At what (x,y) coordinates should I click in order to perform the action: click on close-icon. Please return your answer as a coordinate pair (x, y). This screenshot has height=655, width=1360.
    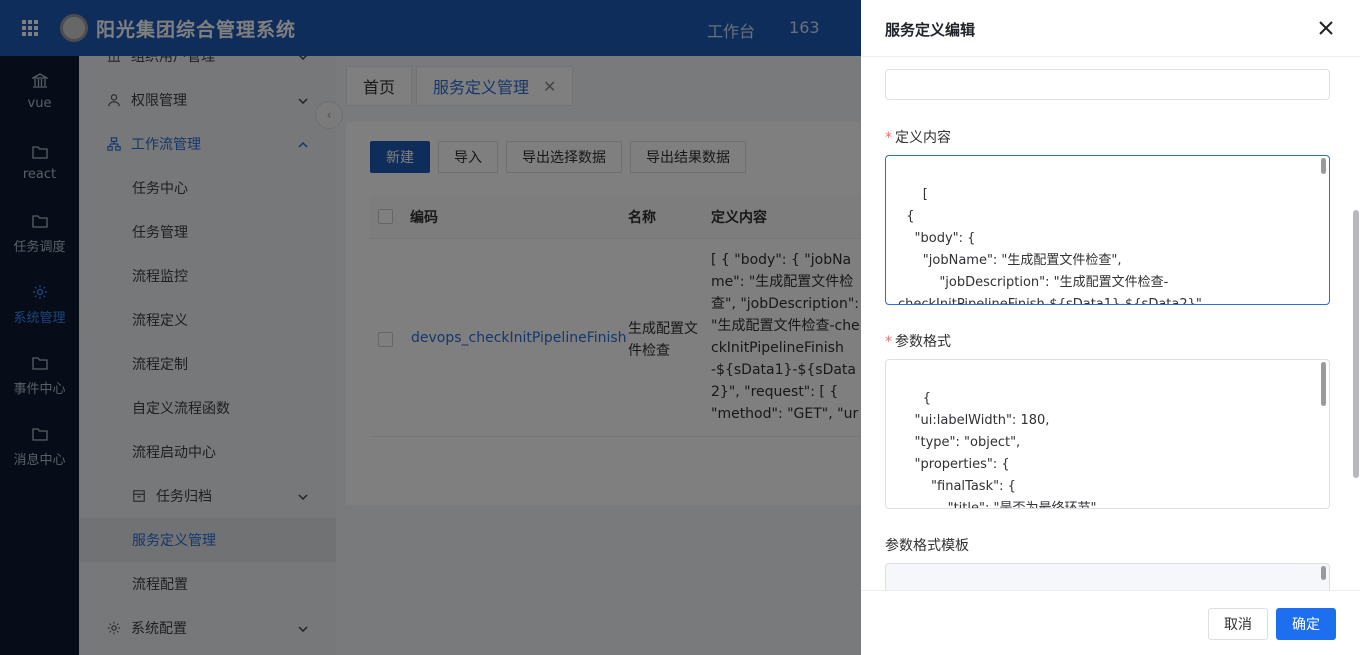
    Looking at the image, I should click on (1326, 28).